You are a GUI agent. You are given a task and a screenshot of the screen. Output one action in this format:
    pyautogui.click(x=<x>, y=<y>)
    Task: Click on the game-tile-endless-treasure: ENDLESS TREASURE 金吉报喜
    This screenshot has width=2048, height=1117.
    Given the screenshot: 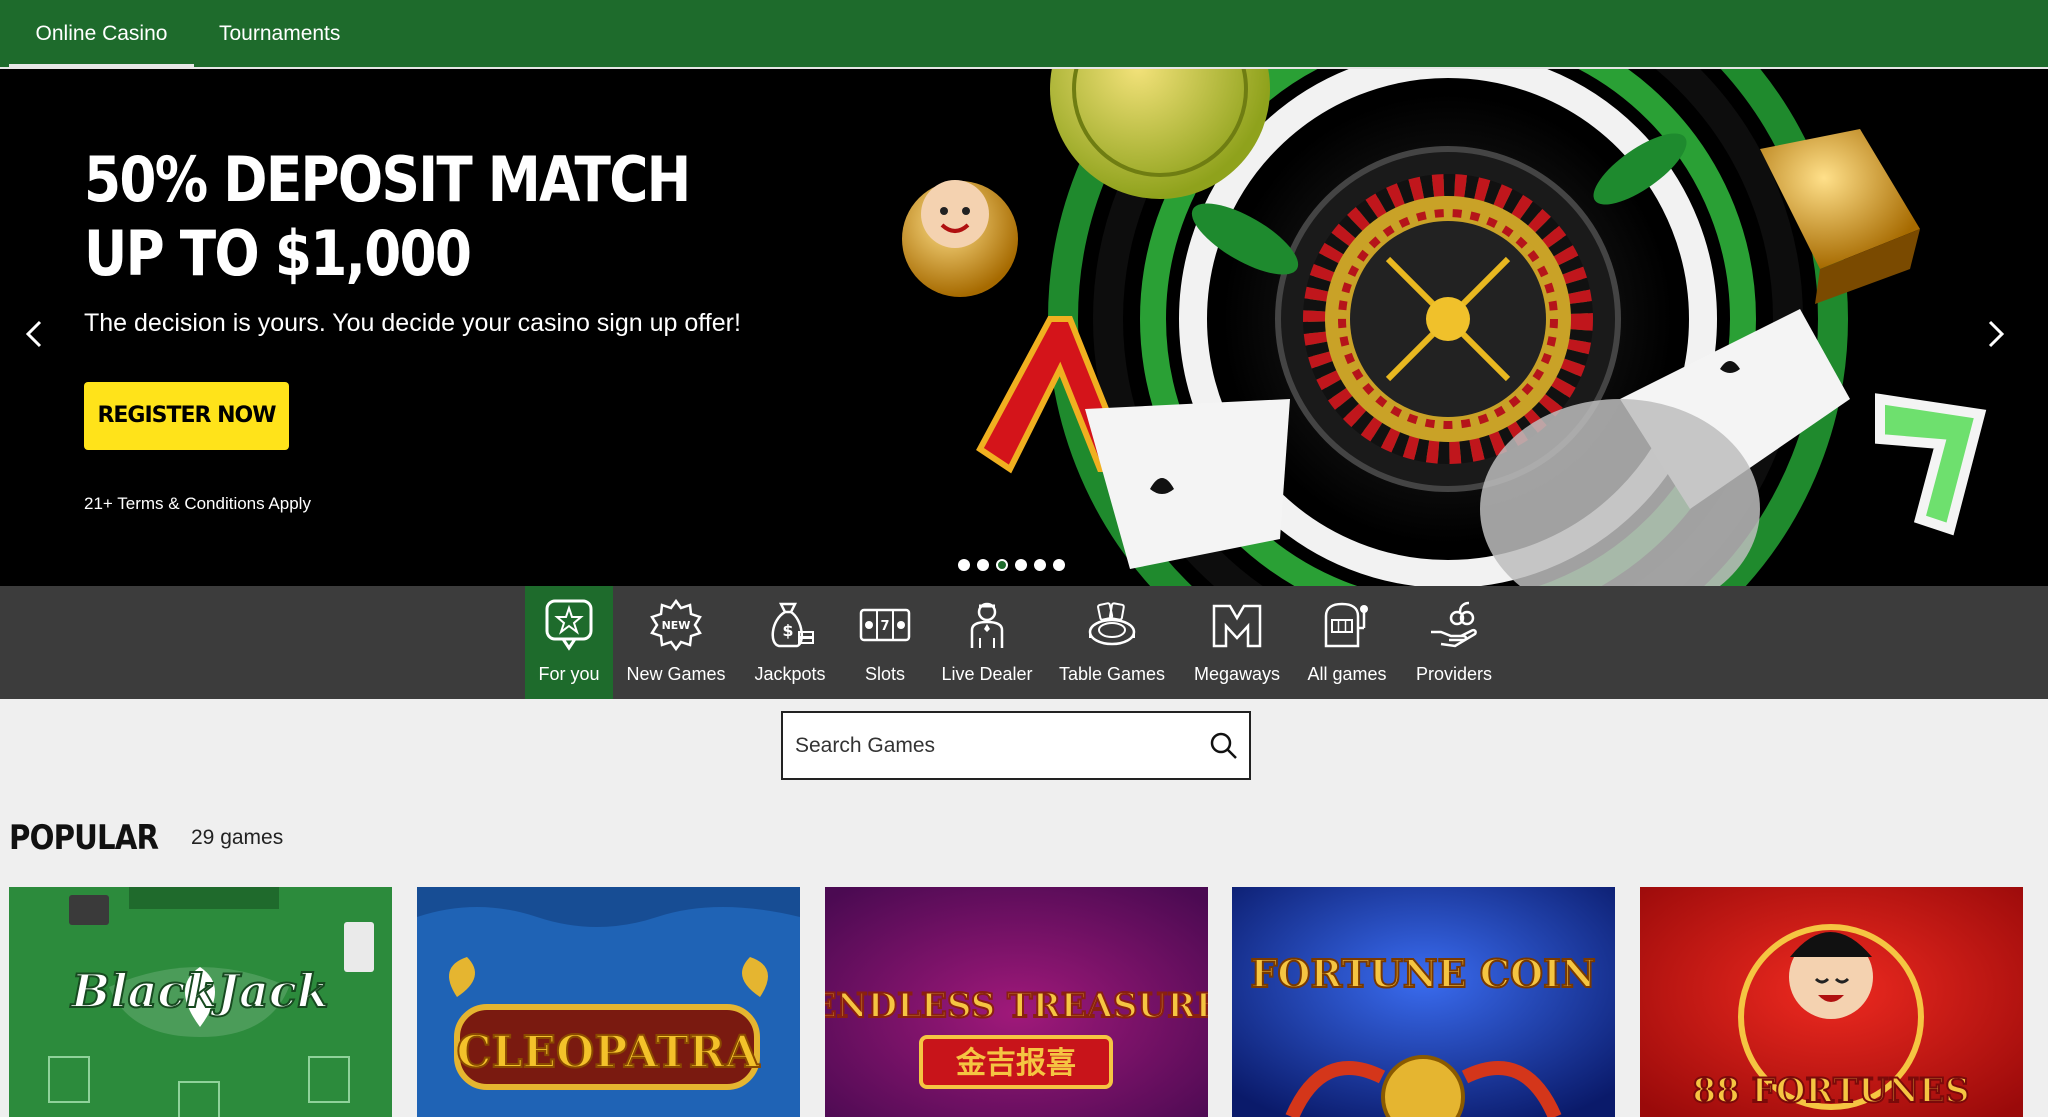 What is the action you would take?
    pyautogui.click(x=1016, y=1002)
    